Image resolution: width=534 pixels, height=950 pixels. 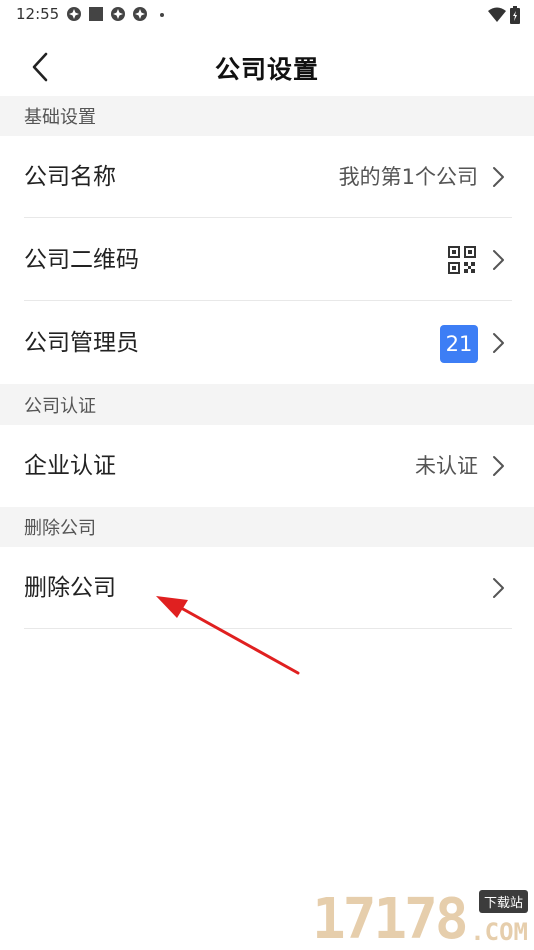 I want to click on row-label: 企业认证, so click(x=70, y=466).